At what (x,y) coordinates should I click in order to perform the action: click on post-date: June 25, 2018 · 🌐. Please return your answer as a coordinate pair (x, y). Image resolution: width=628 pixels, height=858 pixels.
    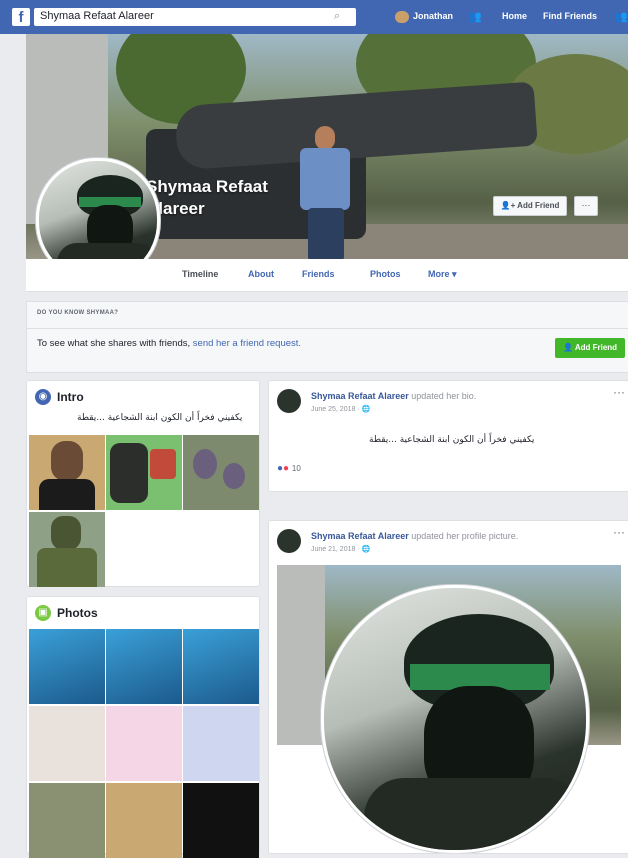
    Looking at the image, I should click on (340, 409).